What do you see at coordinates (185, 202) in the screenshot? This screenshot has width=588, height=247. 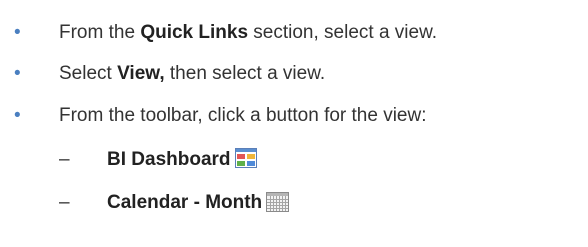 I see `calendar-month-label: Calendar - Month` at bounding box center [185, 202].